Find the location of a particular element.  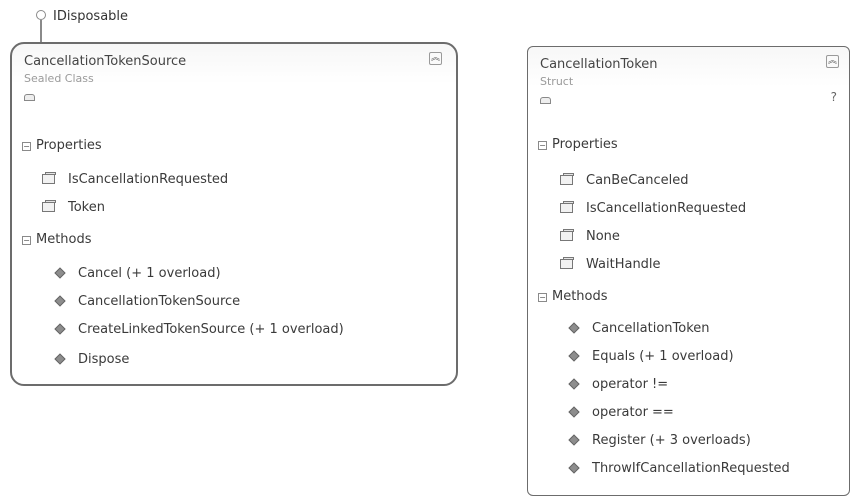

method-item: ThrowIfCancellationRequested is located at coordinates (679, 468).